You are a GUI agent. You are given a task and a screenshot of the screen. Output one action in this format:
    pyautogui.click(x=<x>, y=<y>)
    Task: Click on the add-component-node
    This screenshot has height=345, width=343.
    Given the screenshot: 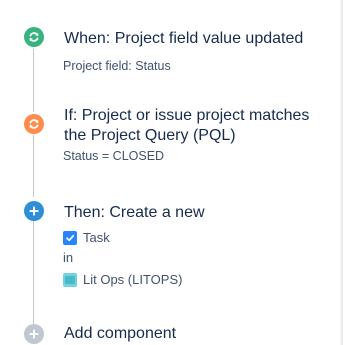 What is the action you would take?
    pyautogui.click(x=34, y=334)
    